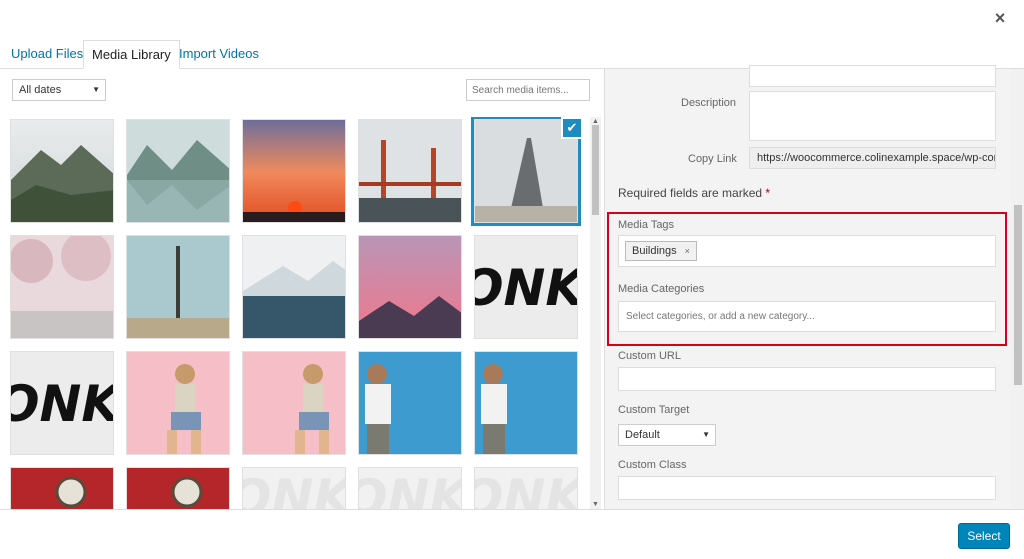 This screenshot has width=1024, height=559. I want to click on media-thumb-mountain-lake, so click(178, 171).